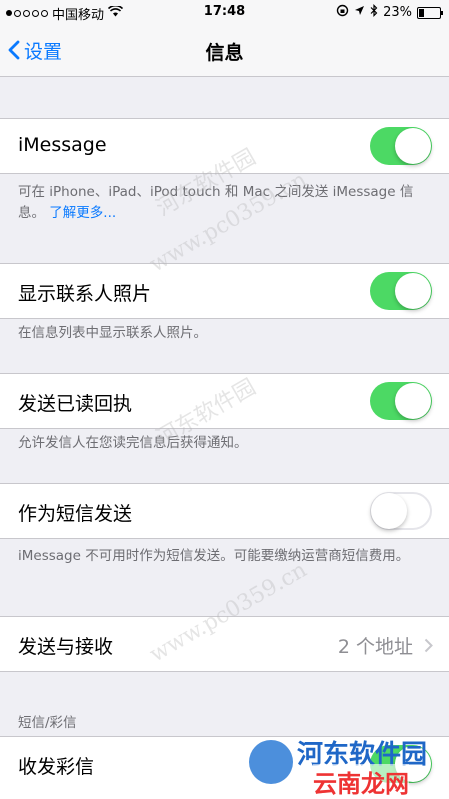  Describe the element at coordinates (428, 646) in the screenshot. I see `chevron-right-icon` at that location.